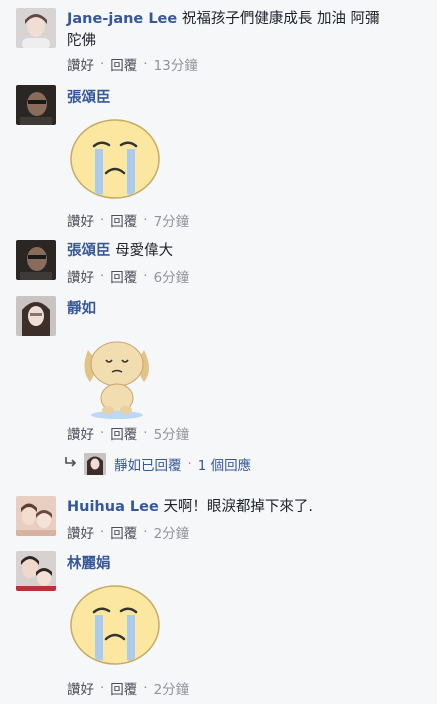 This screenshot has width=437, height=704. I want to click on comment-text: 祝福孩子們健康成長 加油 阿彌, so click(280, 19).